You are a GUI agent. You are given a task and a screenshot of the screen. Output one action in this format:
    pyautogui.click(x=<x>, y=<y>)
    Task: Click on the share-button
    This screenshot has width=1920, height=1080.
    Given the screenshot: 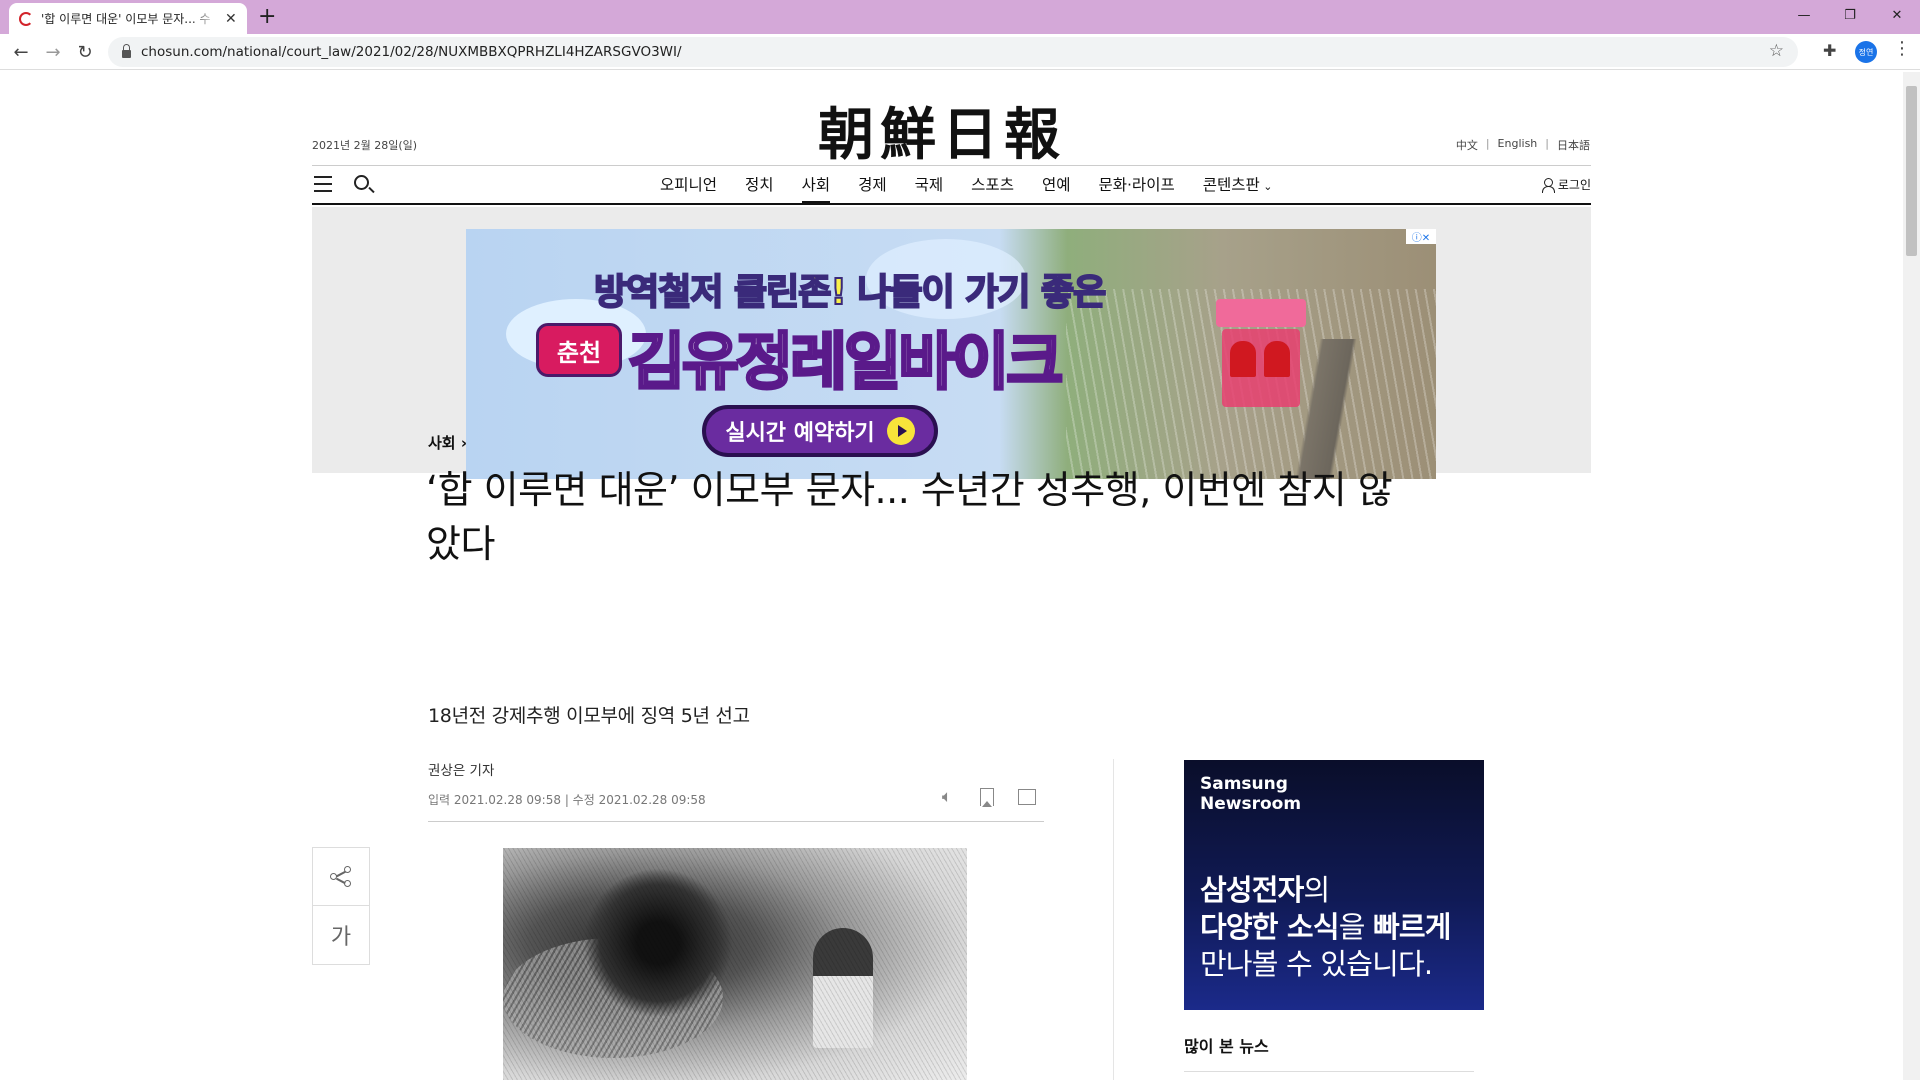 What is the action you would take?
    pyautogui.click(x=341, y=877)
    